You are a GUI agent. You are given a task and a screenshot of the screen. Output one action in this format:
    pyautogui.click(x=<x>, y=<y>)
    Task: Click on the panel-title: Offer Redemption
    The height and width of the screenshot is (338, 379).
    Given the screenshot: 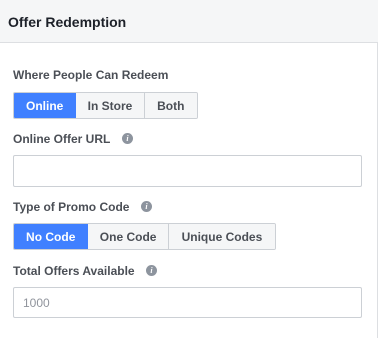 What is the action you would take?
    pyautogui.click(x=67, y=22)
    